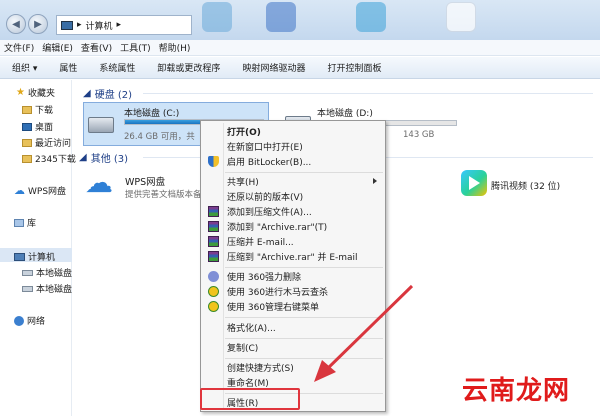 The height and width of the screenshot is (416, 600). Describe the element at coordinates (243, 183) in the screenshot. I see `menu-item-label: 共享(H)` at that location.